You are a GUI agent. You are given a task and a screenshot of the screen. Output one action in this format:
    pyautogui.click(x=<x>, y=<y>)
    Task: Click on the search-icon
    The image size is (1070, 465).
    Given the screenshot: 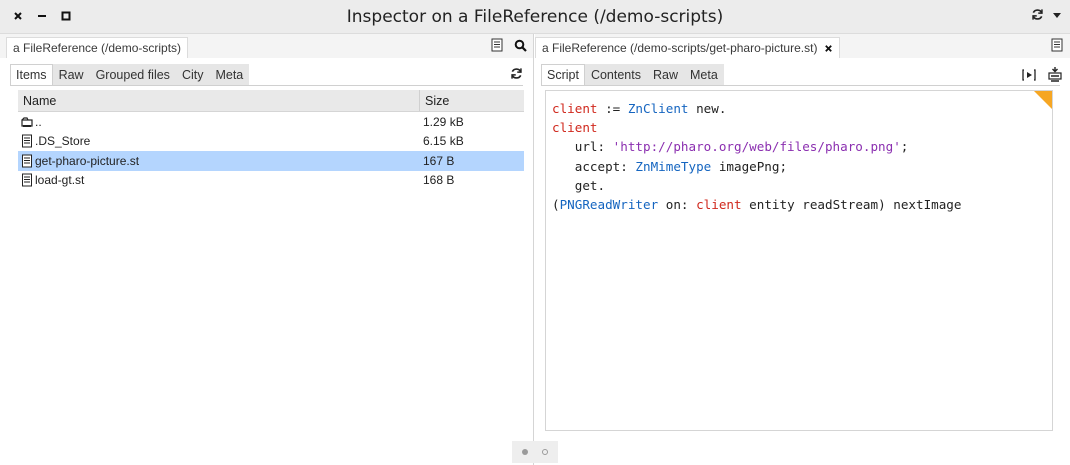 What is the action you would take?
    pyautogui.click(x=520, y=45)
    